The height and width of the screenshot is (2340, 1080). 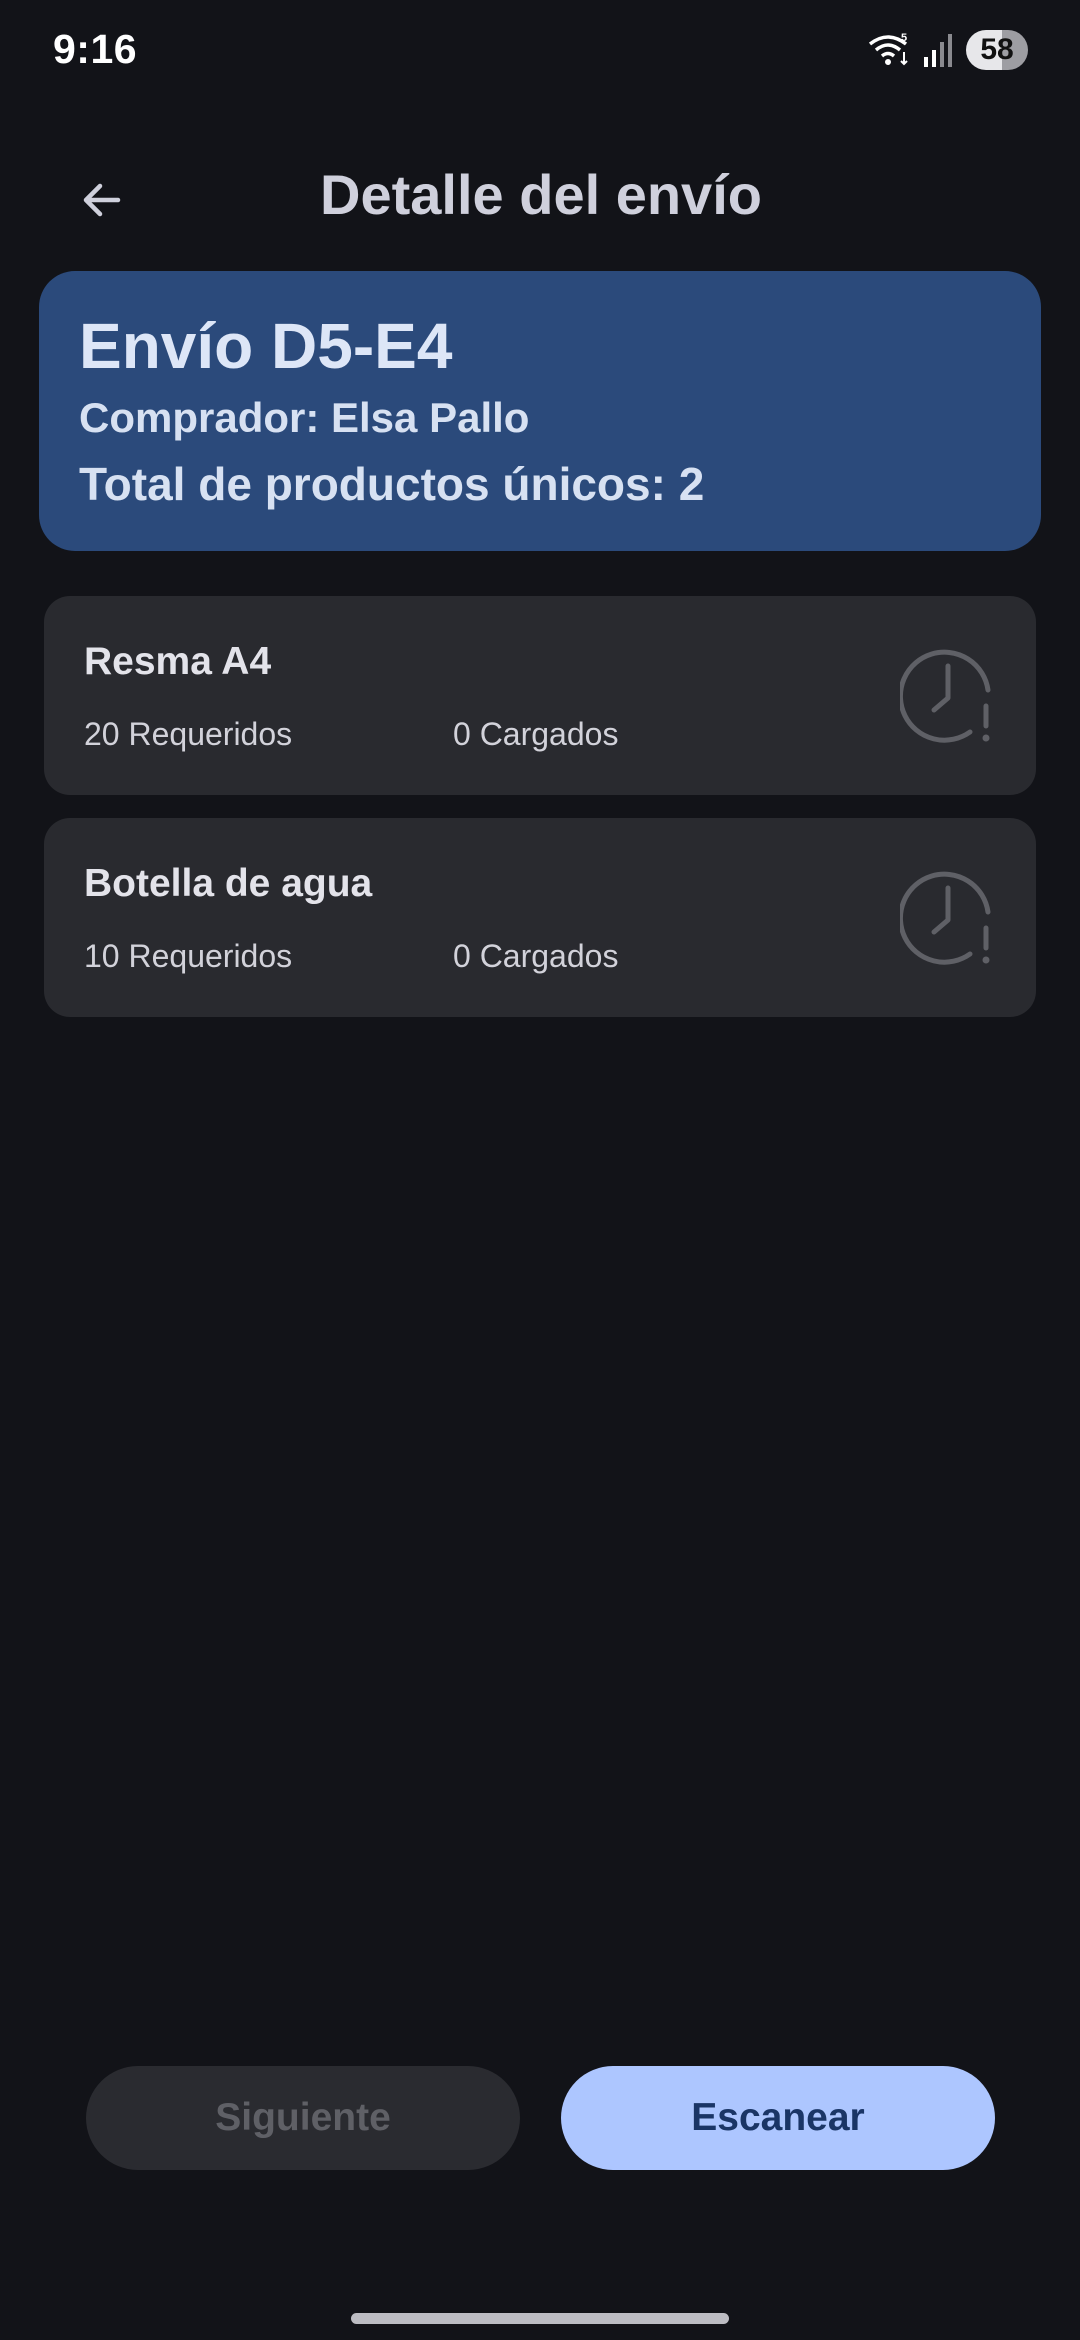 I want to click on product-required-count: 20 Requeridos, so click(x=188, y=734).